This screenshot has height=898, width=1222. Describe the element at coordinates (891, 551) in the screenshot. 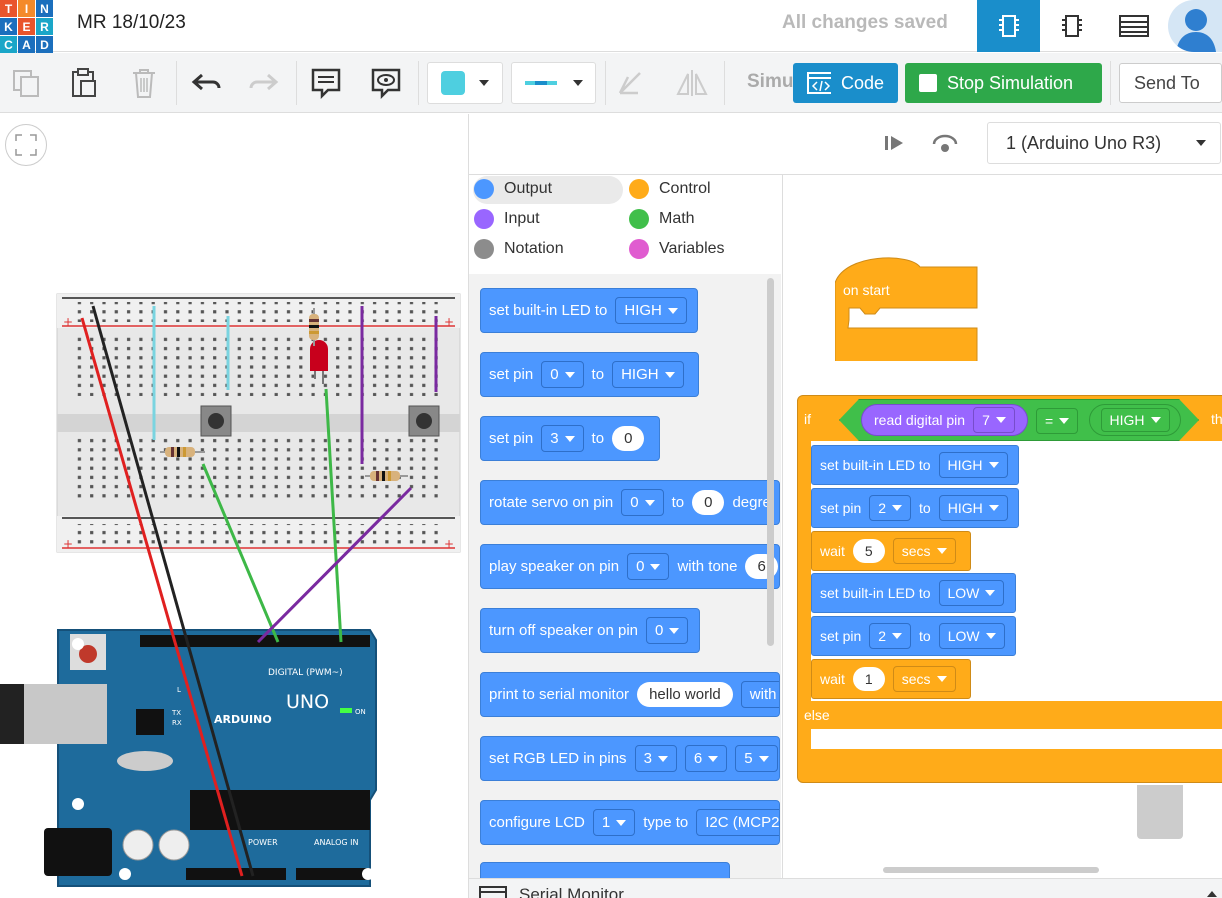

I see `wait-5-block: wait 5 secs` at that location.